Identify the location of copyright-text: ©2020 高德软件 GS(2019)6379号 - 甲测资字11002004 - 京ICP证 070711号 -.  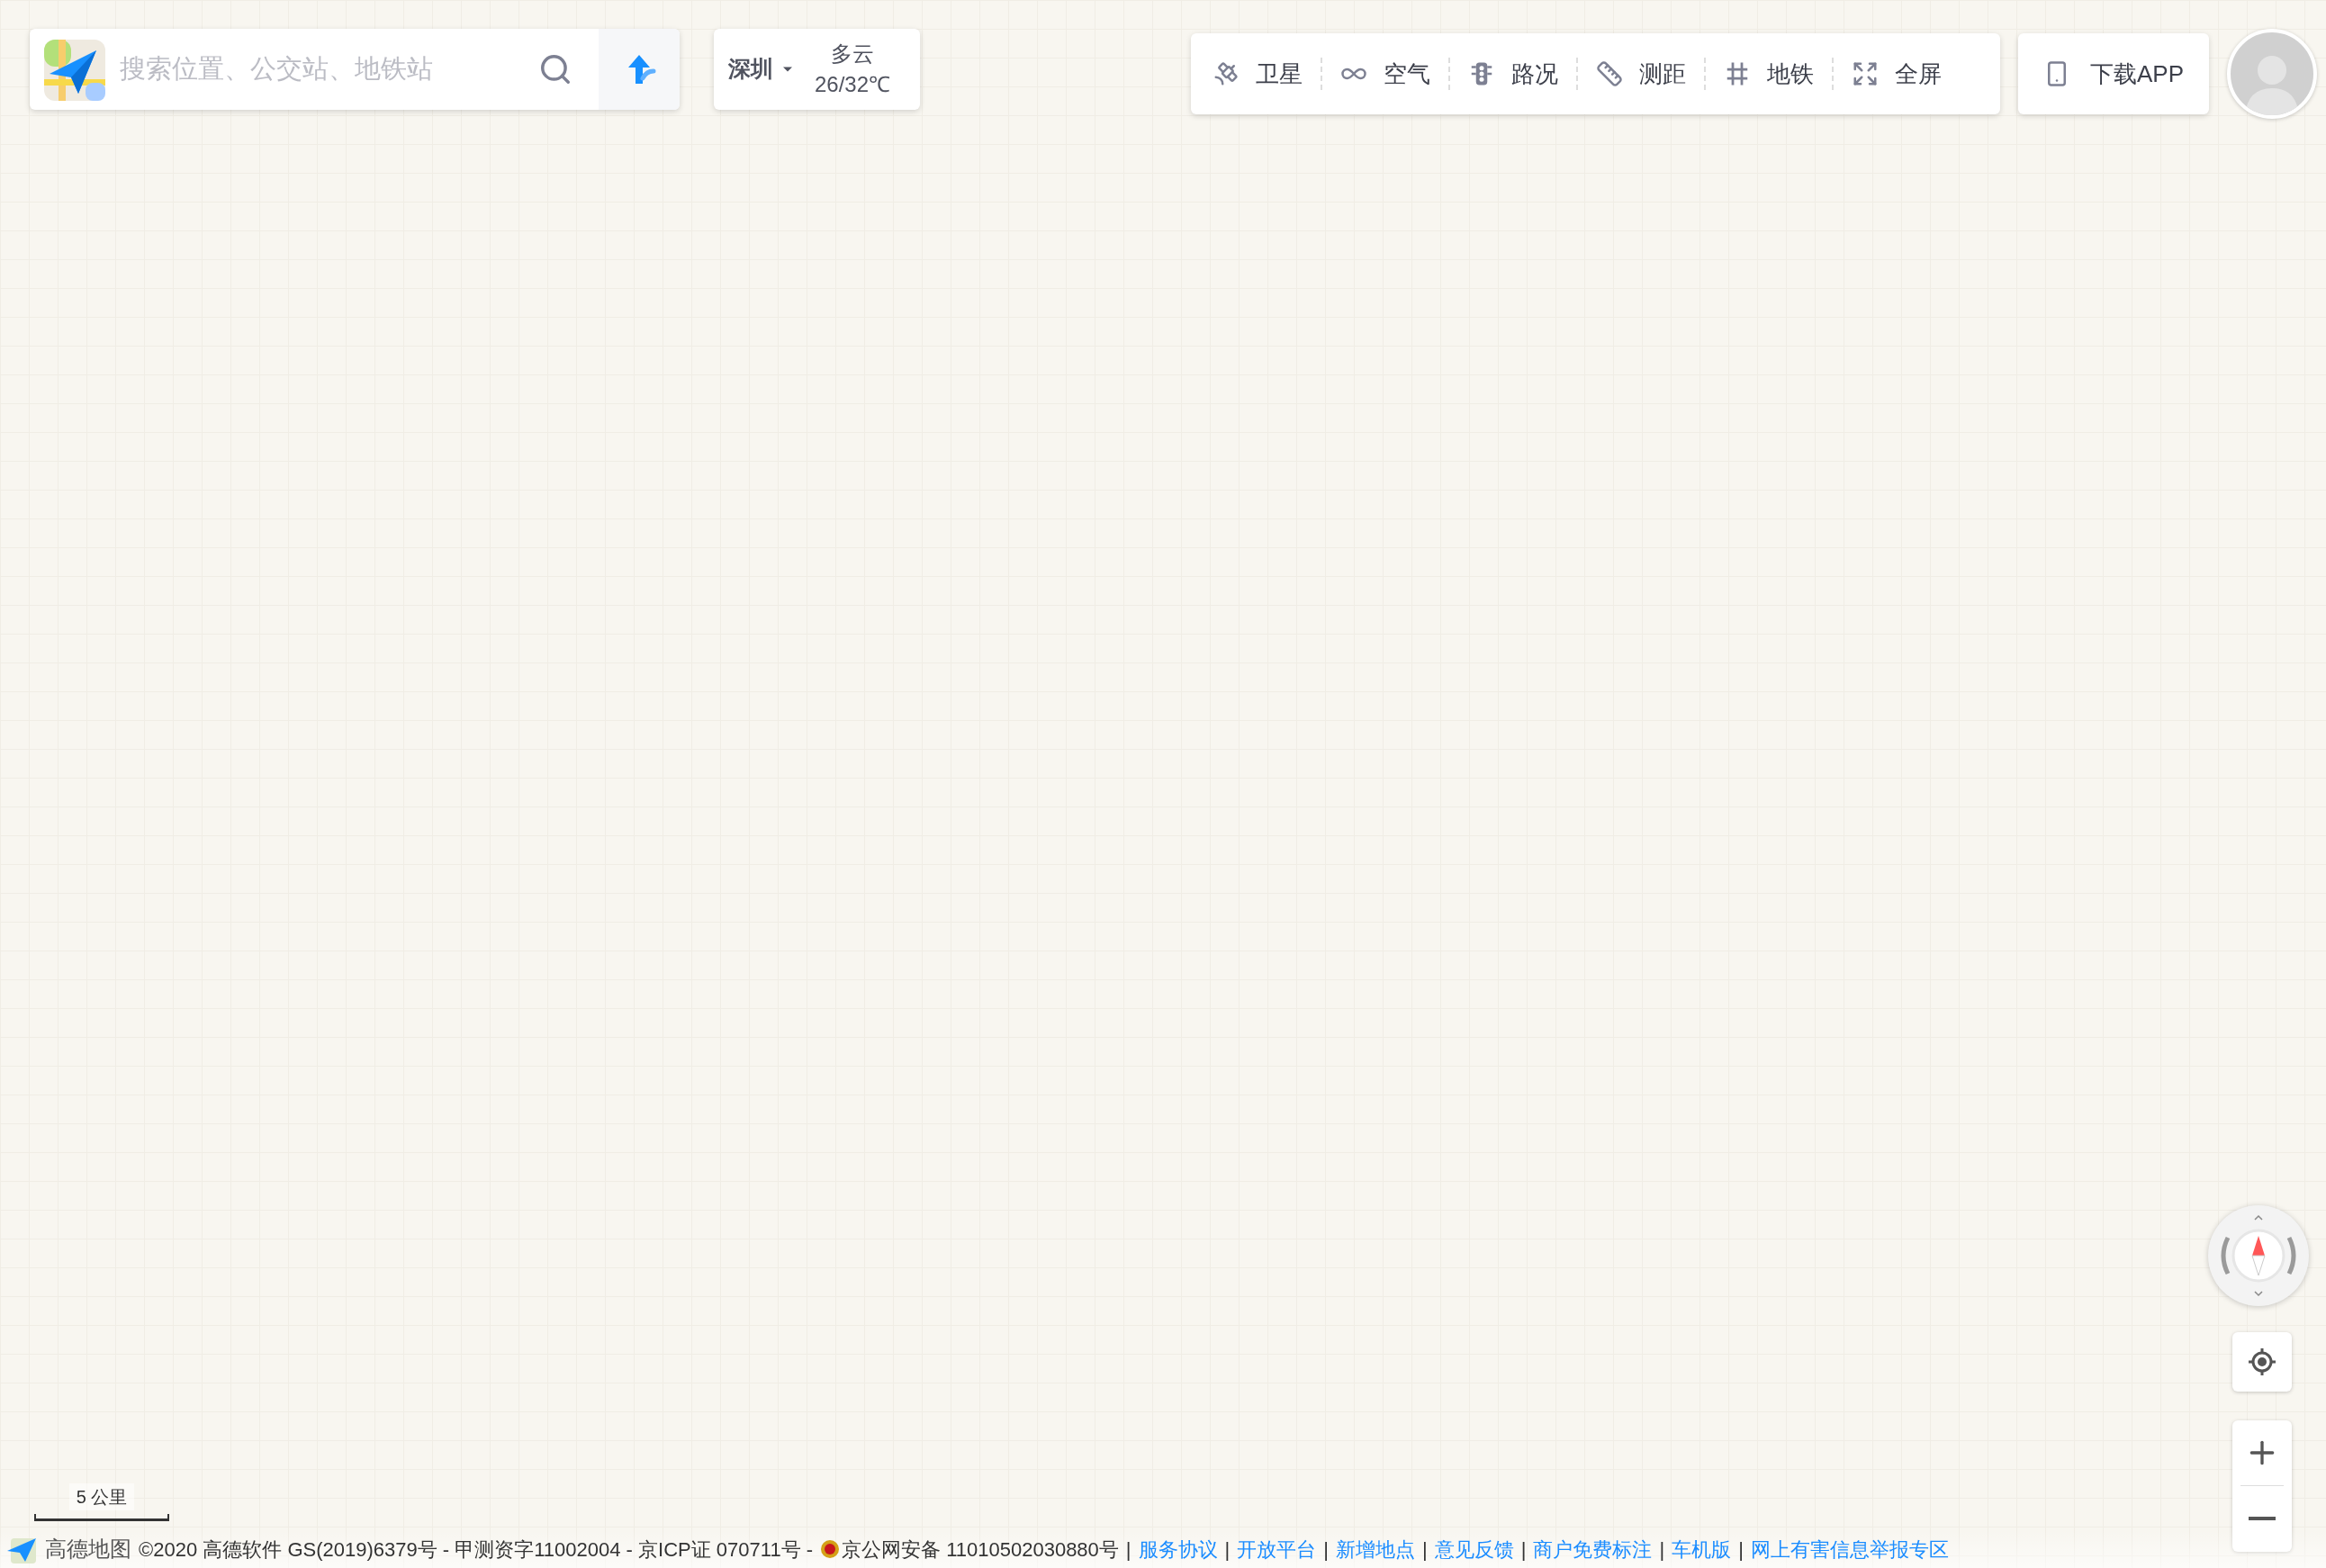
(476, 1550).